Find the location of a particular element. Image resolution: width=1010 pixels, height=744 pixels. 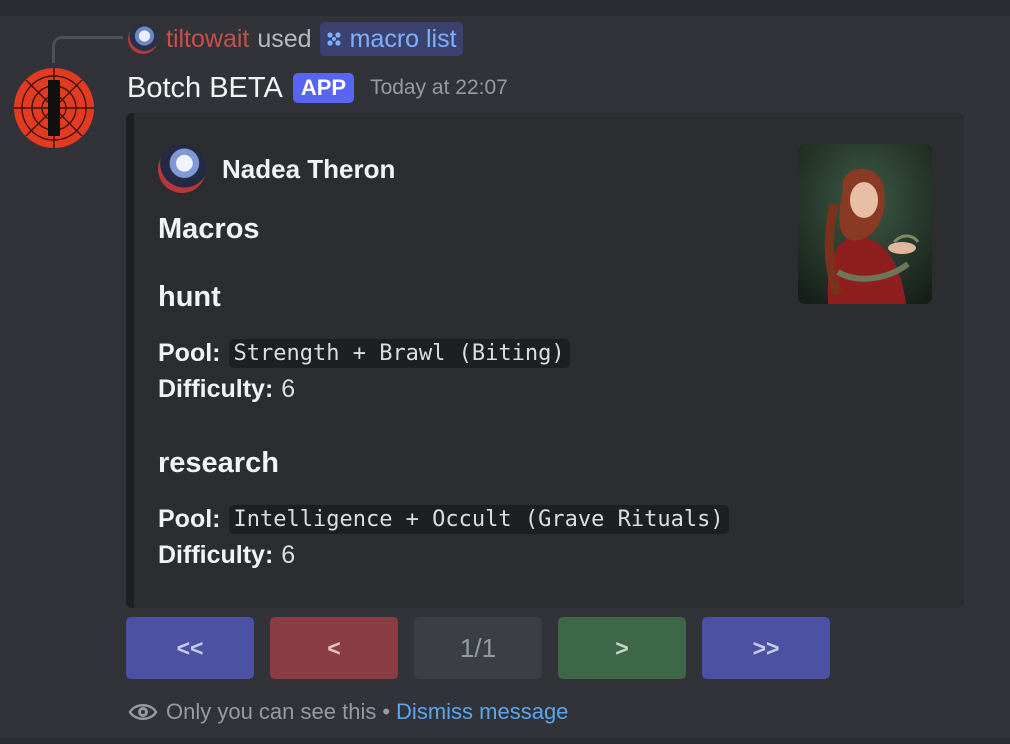

reply-used-text: used is located at coordinates (284, 38).